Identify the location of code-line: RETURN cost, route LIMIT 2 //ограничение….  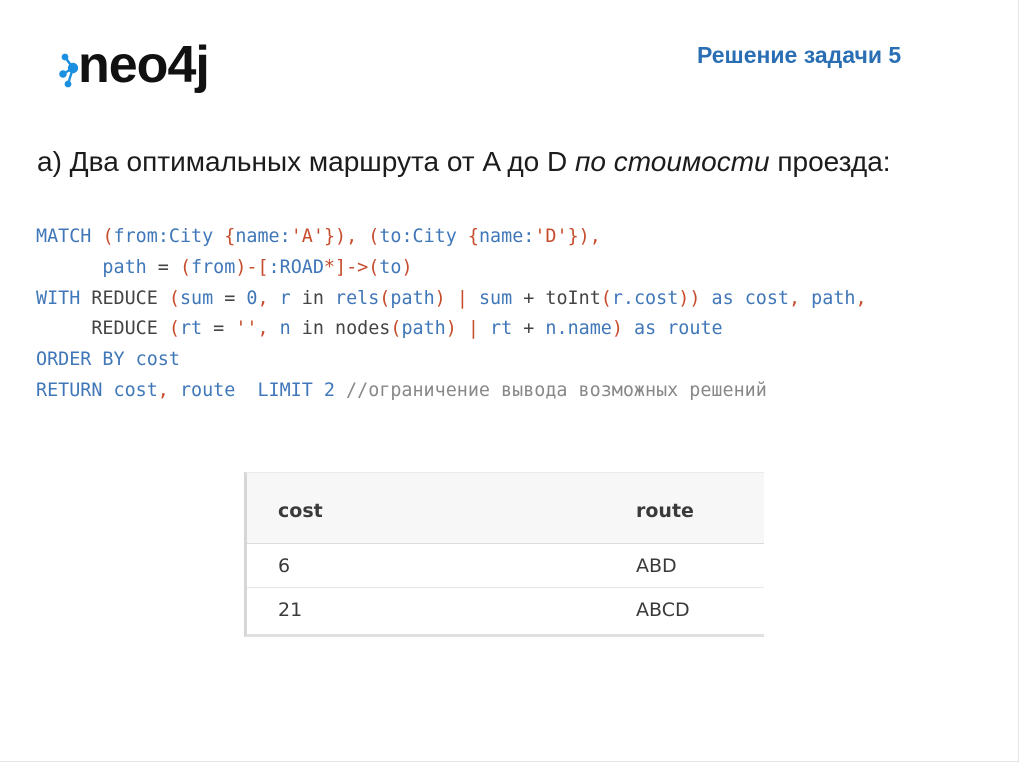
(527, 391).